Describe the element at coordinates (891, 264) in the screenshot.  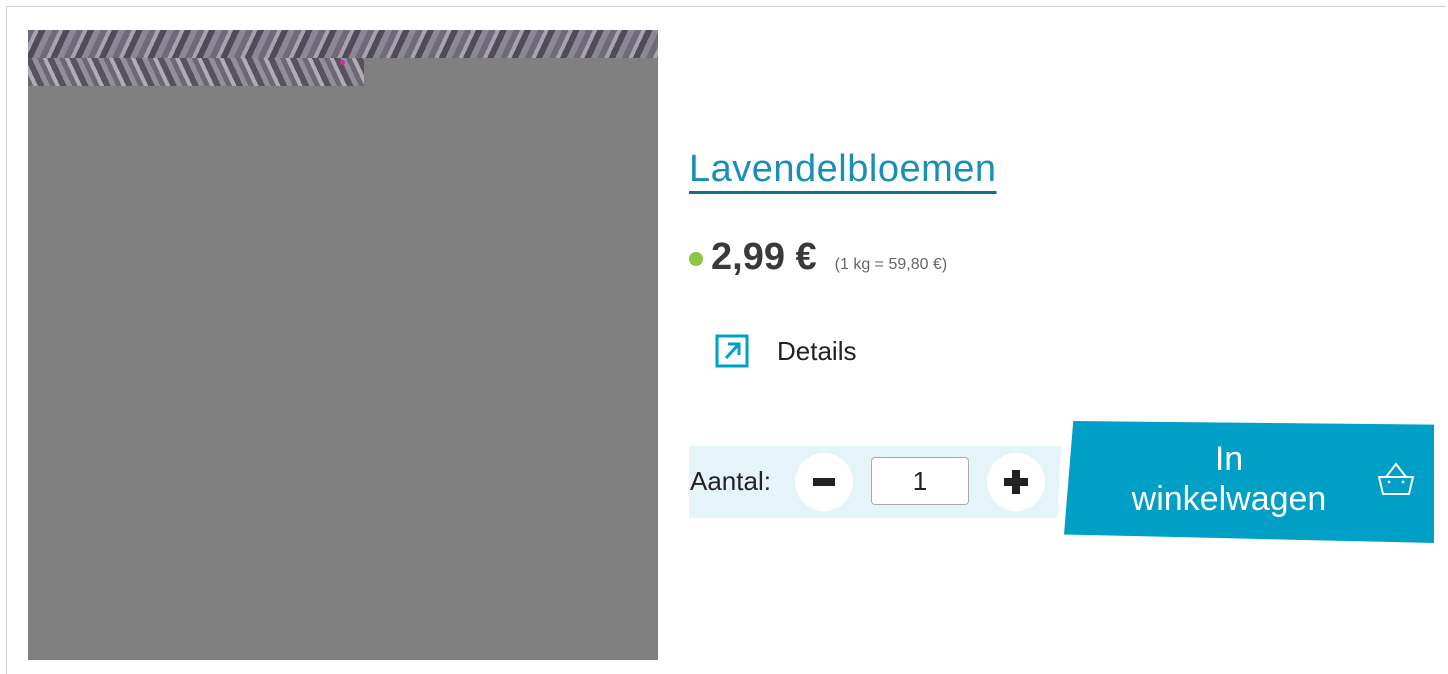
I see `unit-price: (1 kg = 59,80 €)` at that location.